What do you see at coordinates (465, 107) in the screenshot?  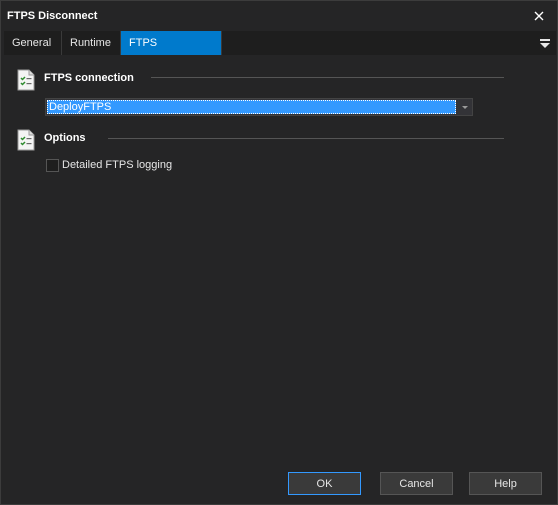 I see `chevron-down-icon` at bounding box center [465, 107].